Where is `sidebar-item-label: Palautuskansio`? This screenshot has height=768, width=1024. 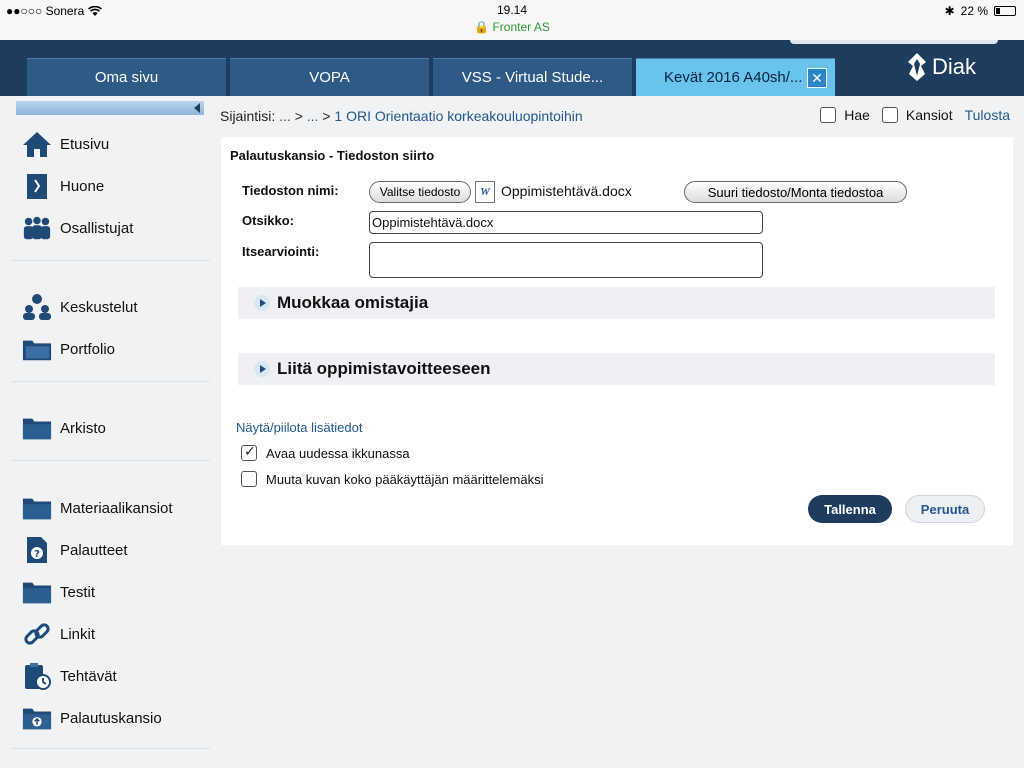
sidebar-item-label: Palautuskansio is located at coordinates (111, 718).